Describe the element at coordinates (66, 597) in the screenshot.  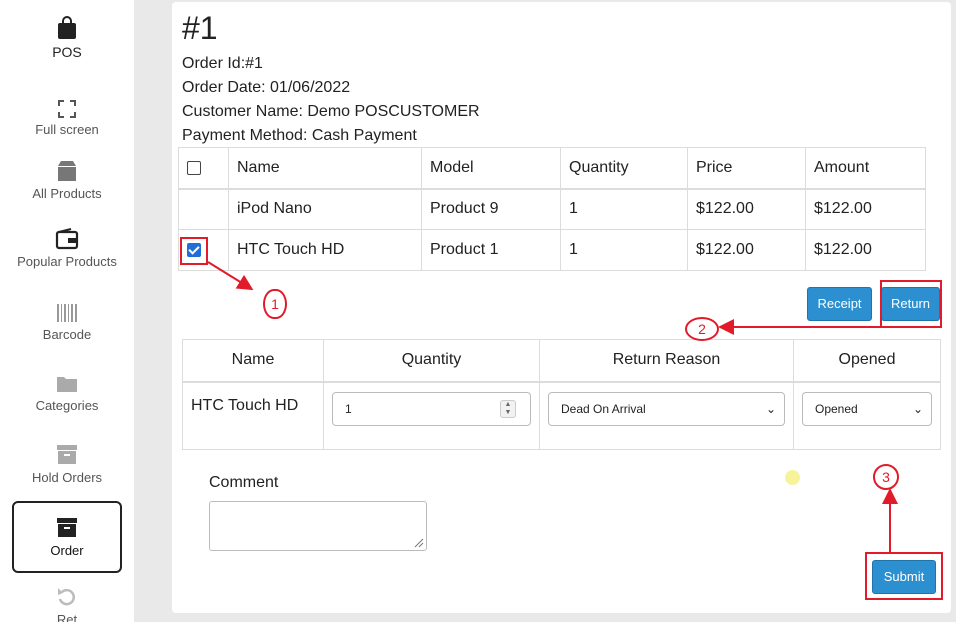
I see `undo-icon` at that location.